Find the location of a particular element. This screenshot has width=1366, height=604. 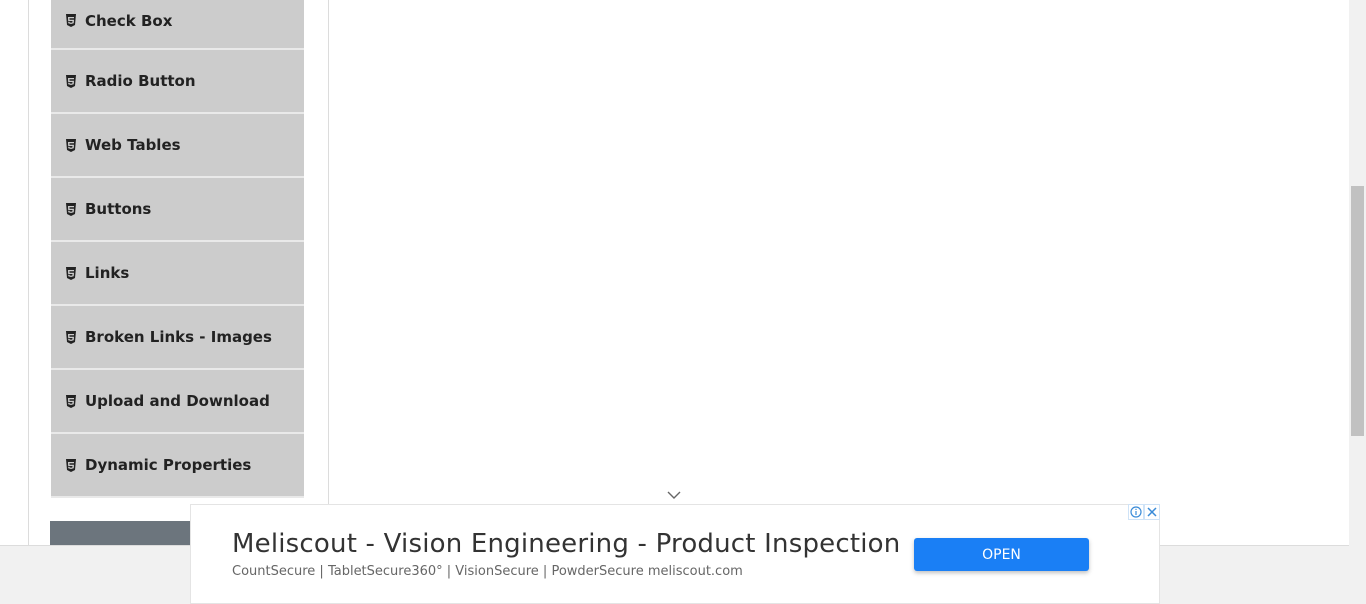

sidebar-item-upload-and-download: Upload and Download is located at coordinates (177, 402).